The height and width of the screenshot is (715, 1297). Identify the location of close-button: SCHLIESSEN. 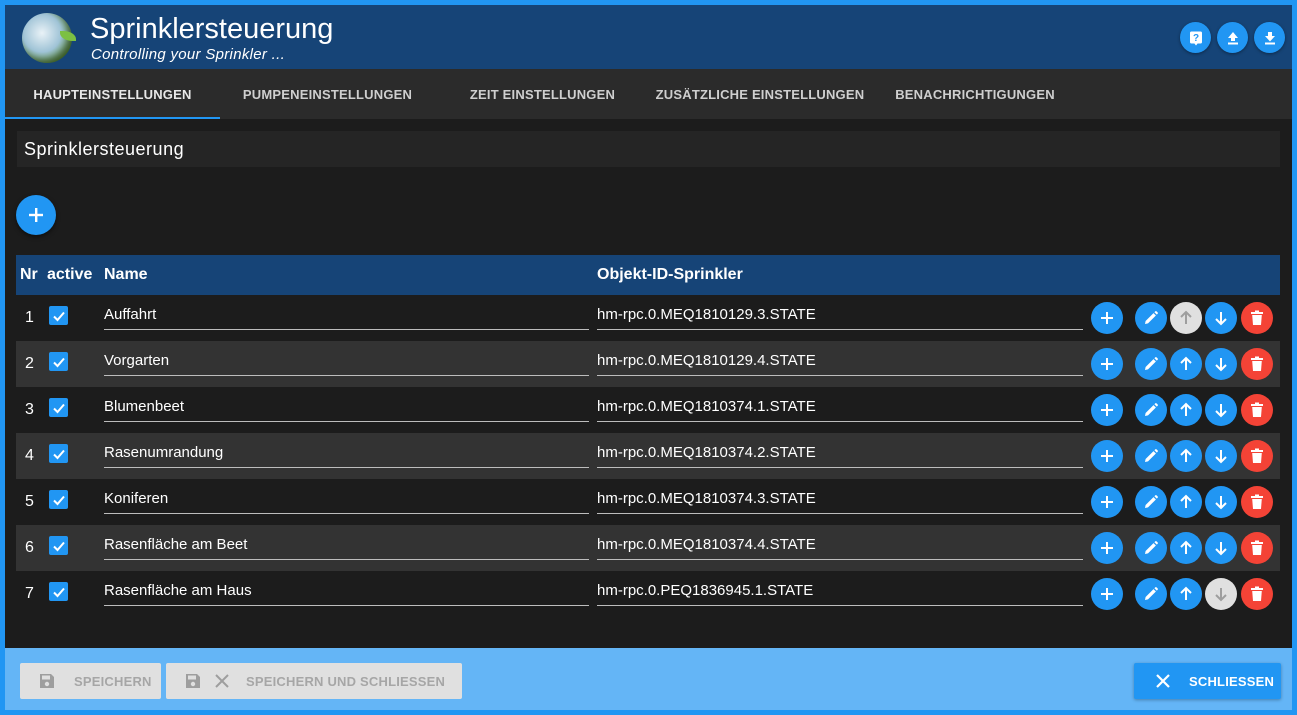
(1207, 681).